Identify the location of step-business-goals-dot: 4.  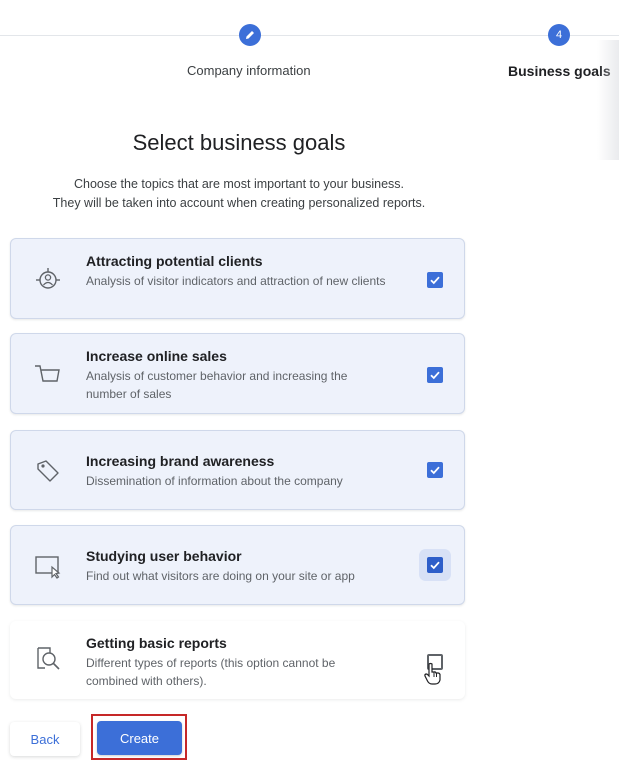
(559, 35).